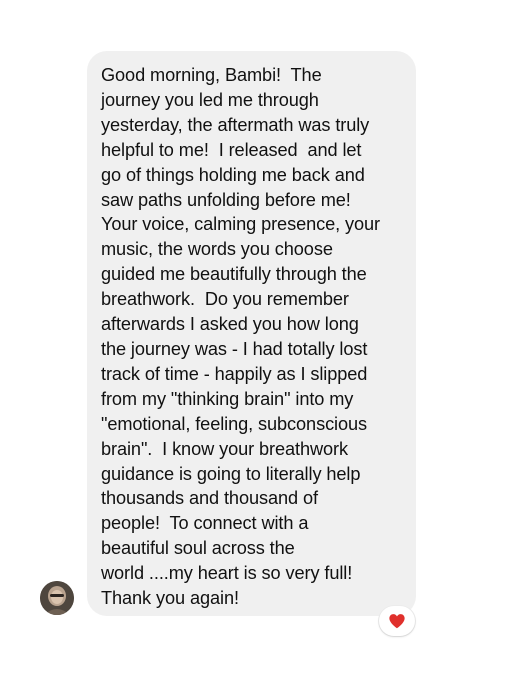  What do you see at coordinates (240, 224) in the screenshot?
I see `message-line: Your voice, calming presence, your` at bounding box center [240, 224].